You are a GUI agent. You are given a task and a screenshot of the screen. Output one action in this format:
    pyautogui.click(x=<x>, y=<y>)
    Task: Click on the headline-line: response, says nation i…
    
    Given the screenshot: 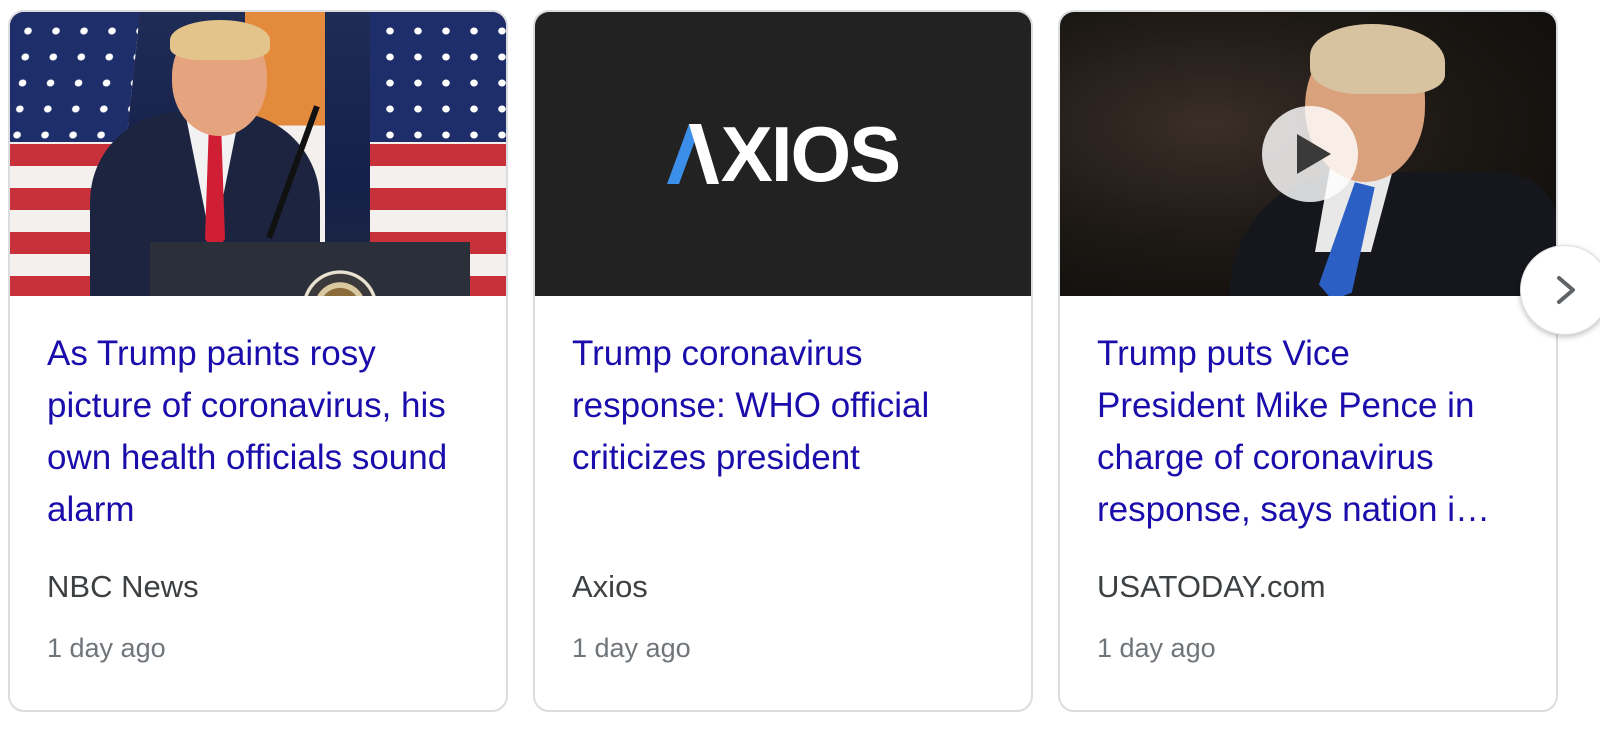 What is the action you would take?
    pyautogui.click(x=1293, y=509)
    